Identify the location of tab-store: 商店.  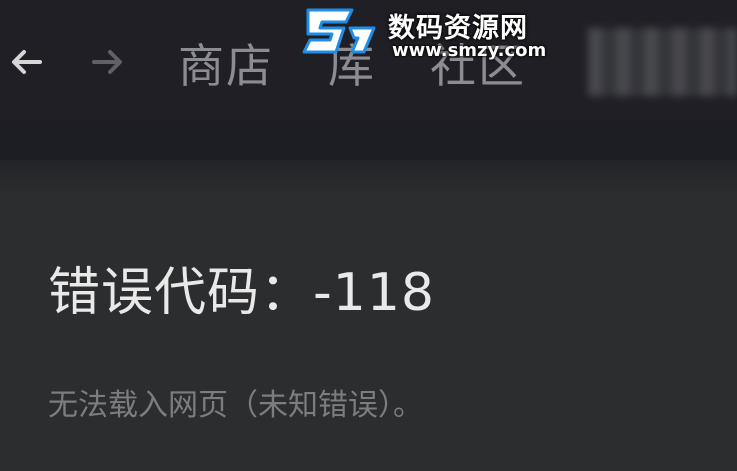
(226, 66).